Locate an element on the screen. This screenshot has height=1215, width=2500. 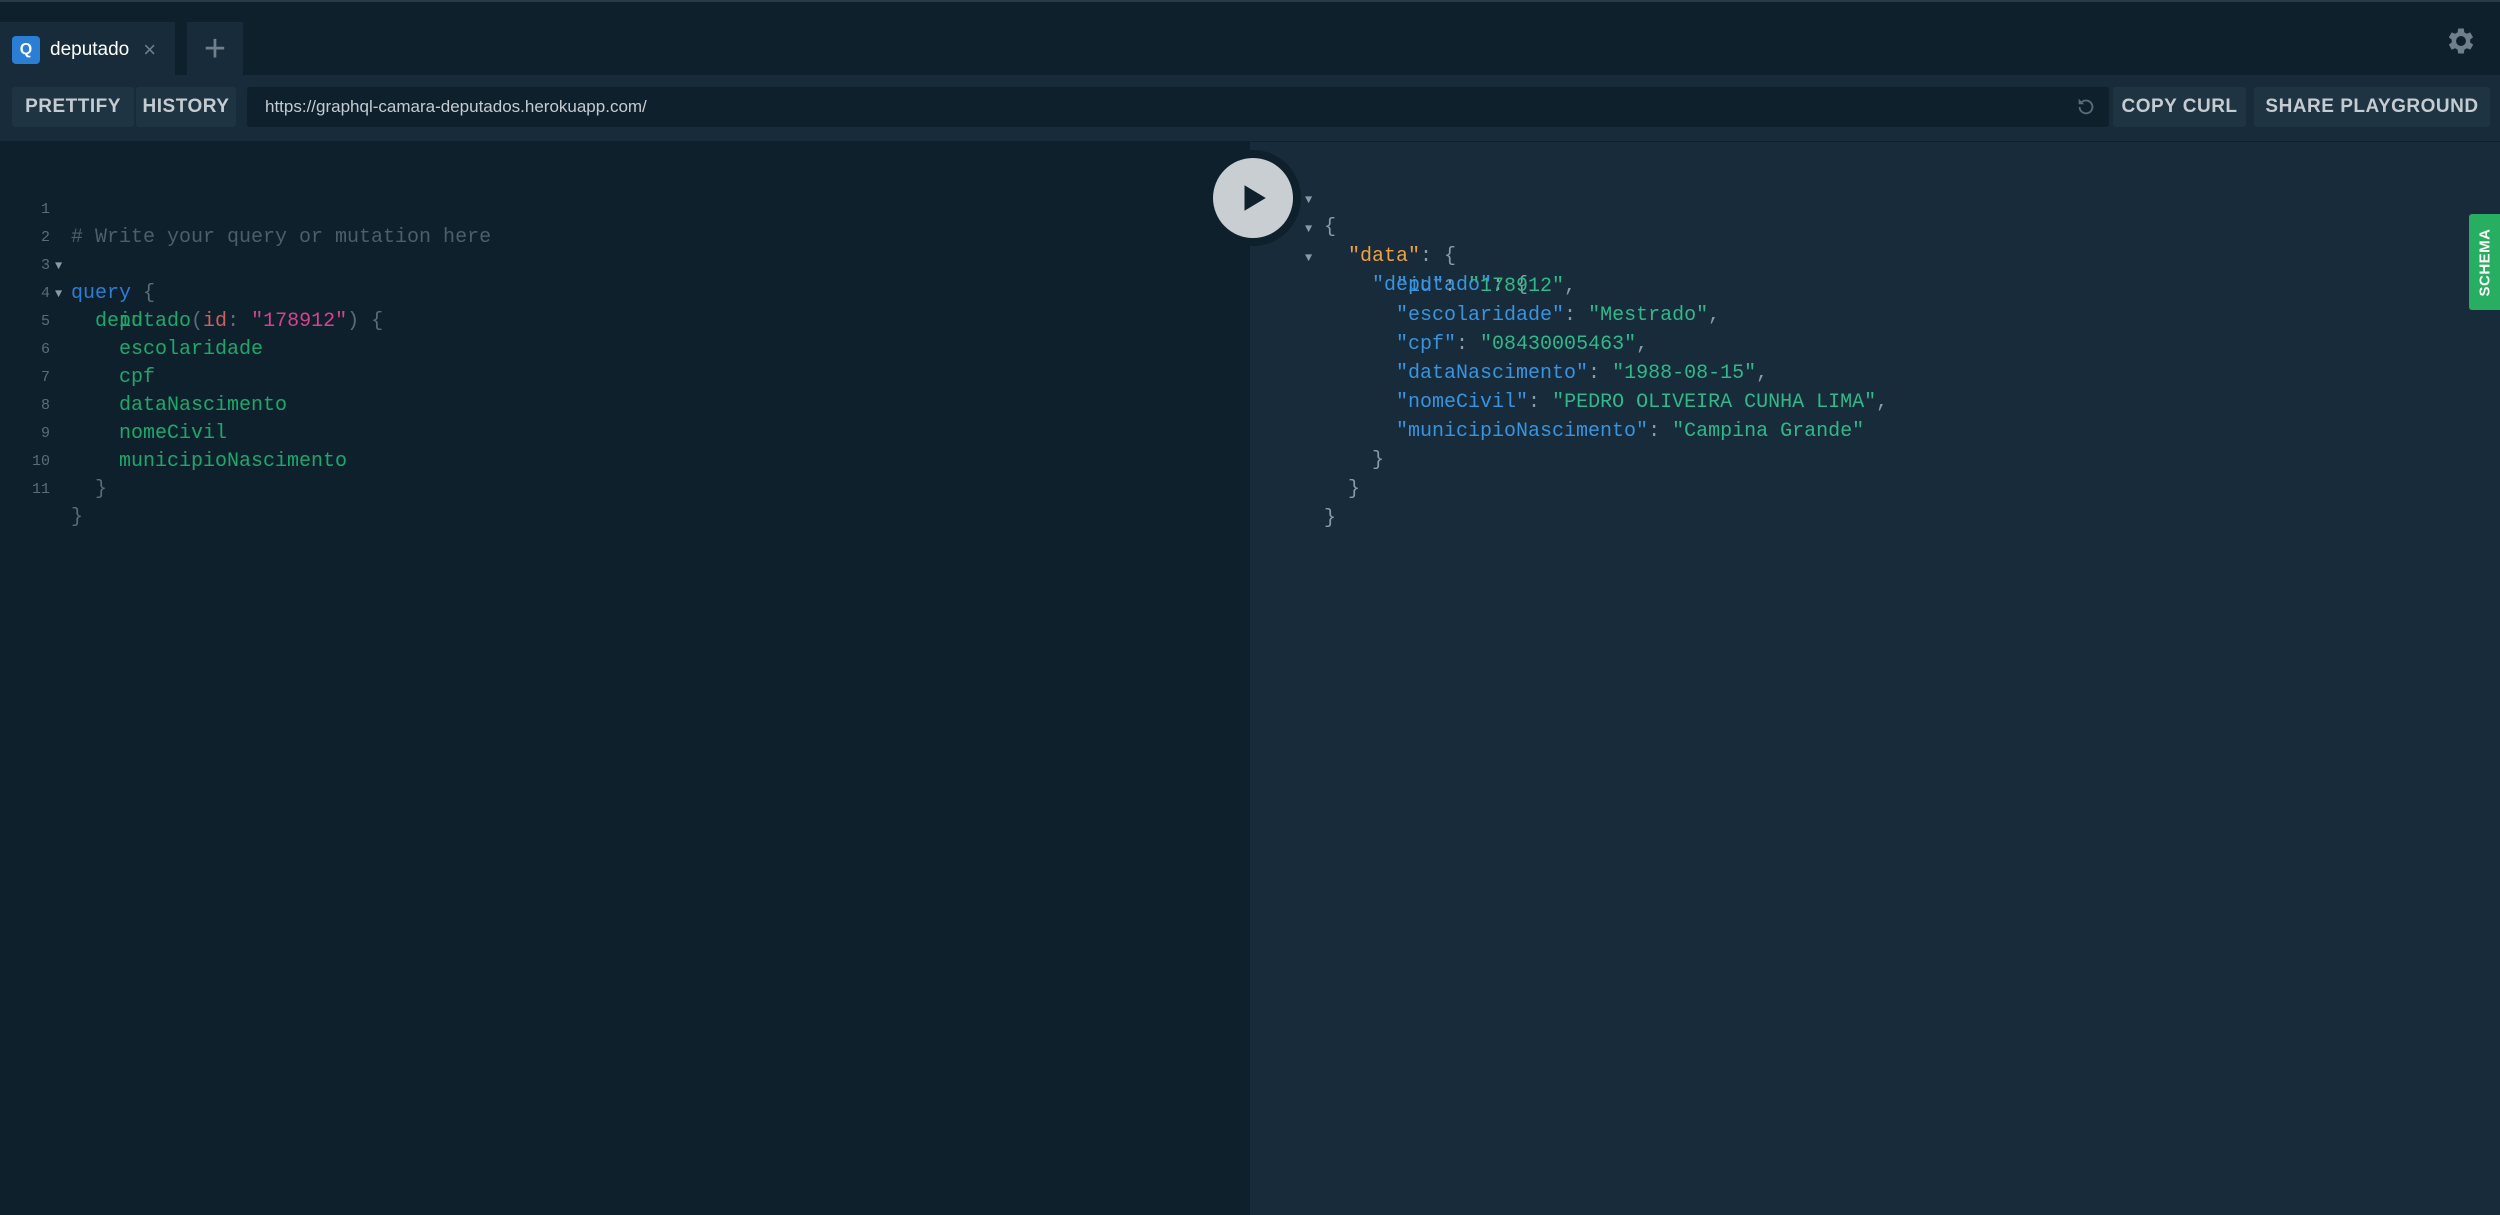
result-value: "Mestrado" is located at coordinates (1648, 315).